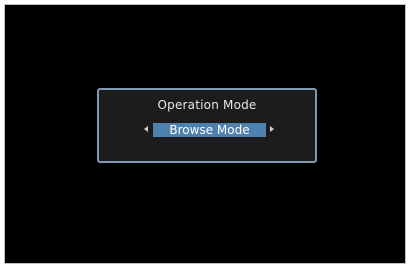 The image size is (412, 268). Describe the element at coordinates (209, 130) in the screenshot. I see `selected-mode-value: Browse Mode` at that location.